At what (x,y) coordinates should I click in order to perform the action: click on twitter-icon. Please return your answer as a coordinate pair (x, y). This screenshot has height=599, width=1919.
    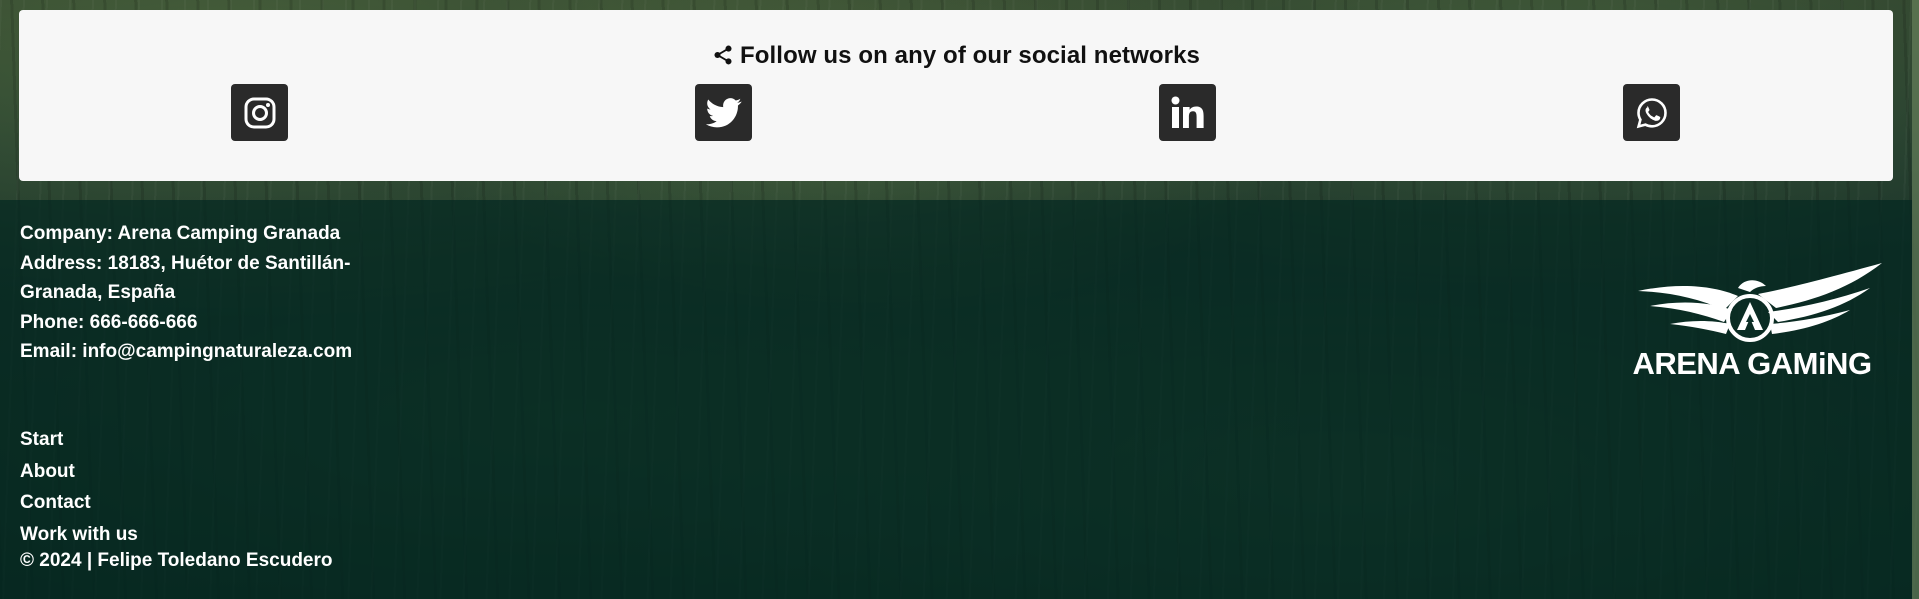
    Looking at the image, I should click on (723, 113).